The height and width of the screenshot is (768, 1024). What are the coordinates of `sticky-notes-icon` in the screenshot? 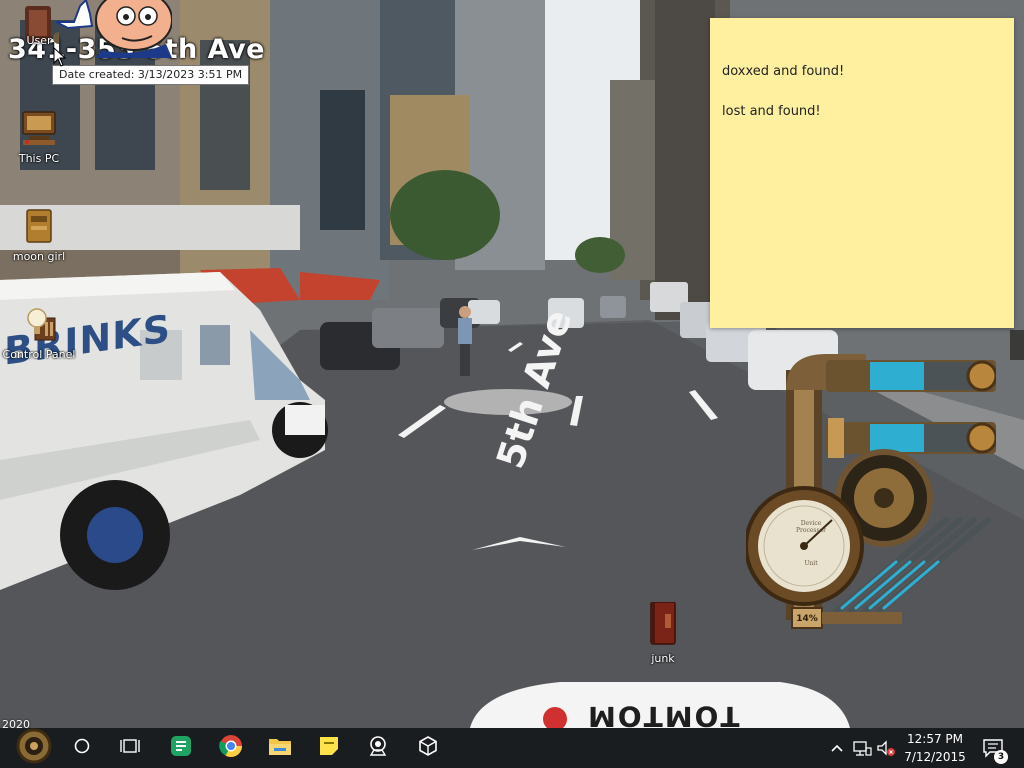 It's located at (329, 748).